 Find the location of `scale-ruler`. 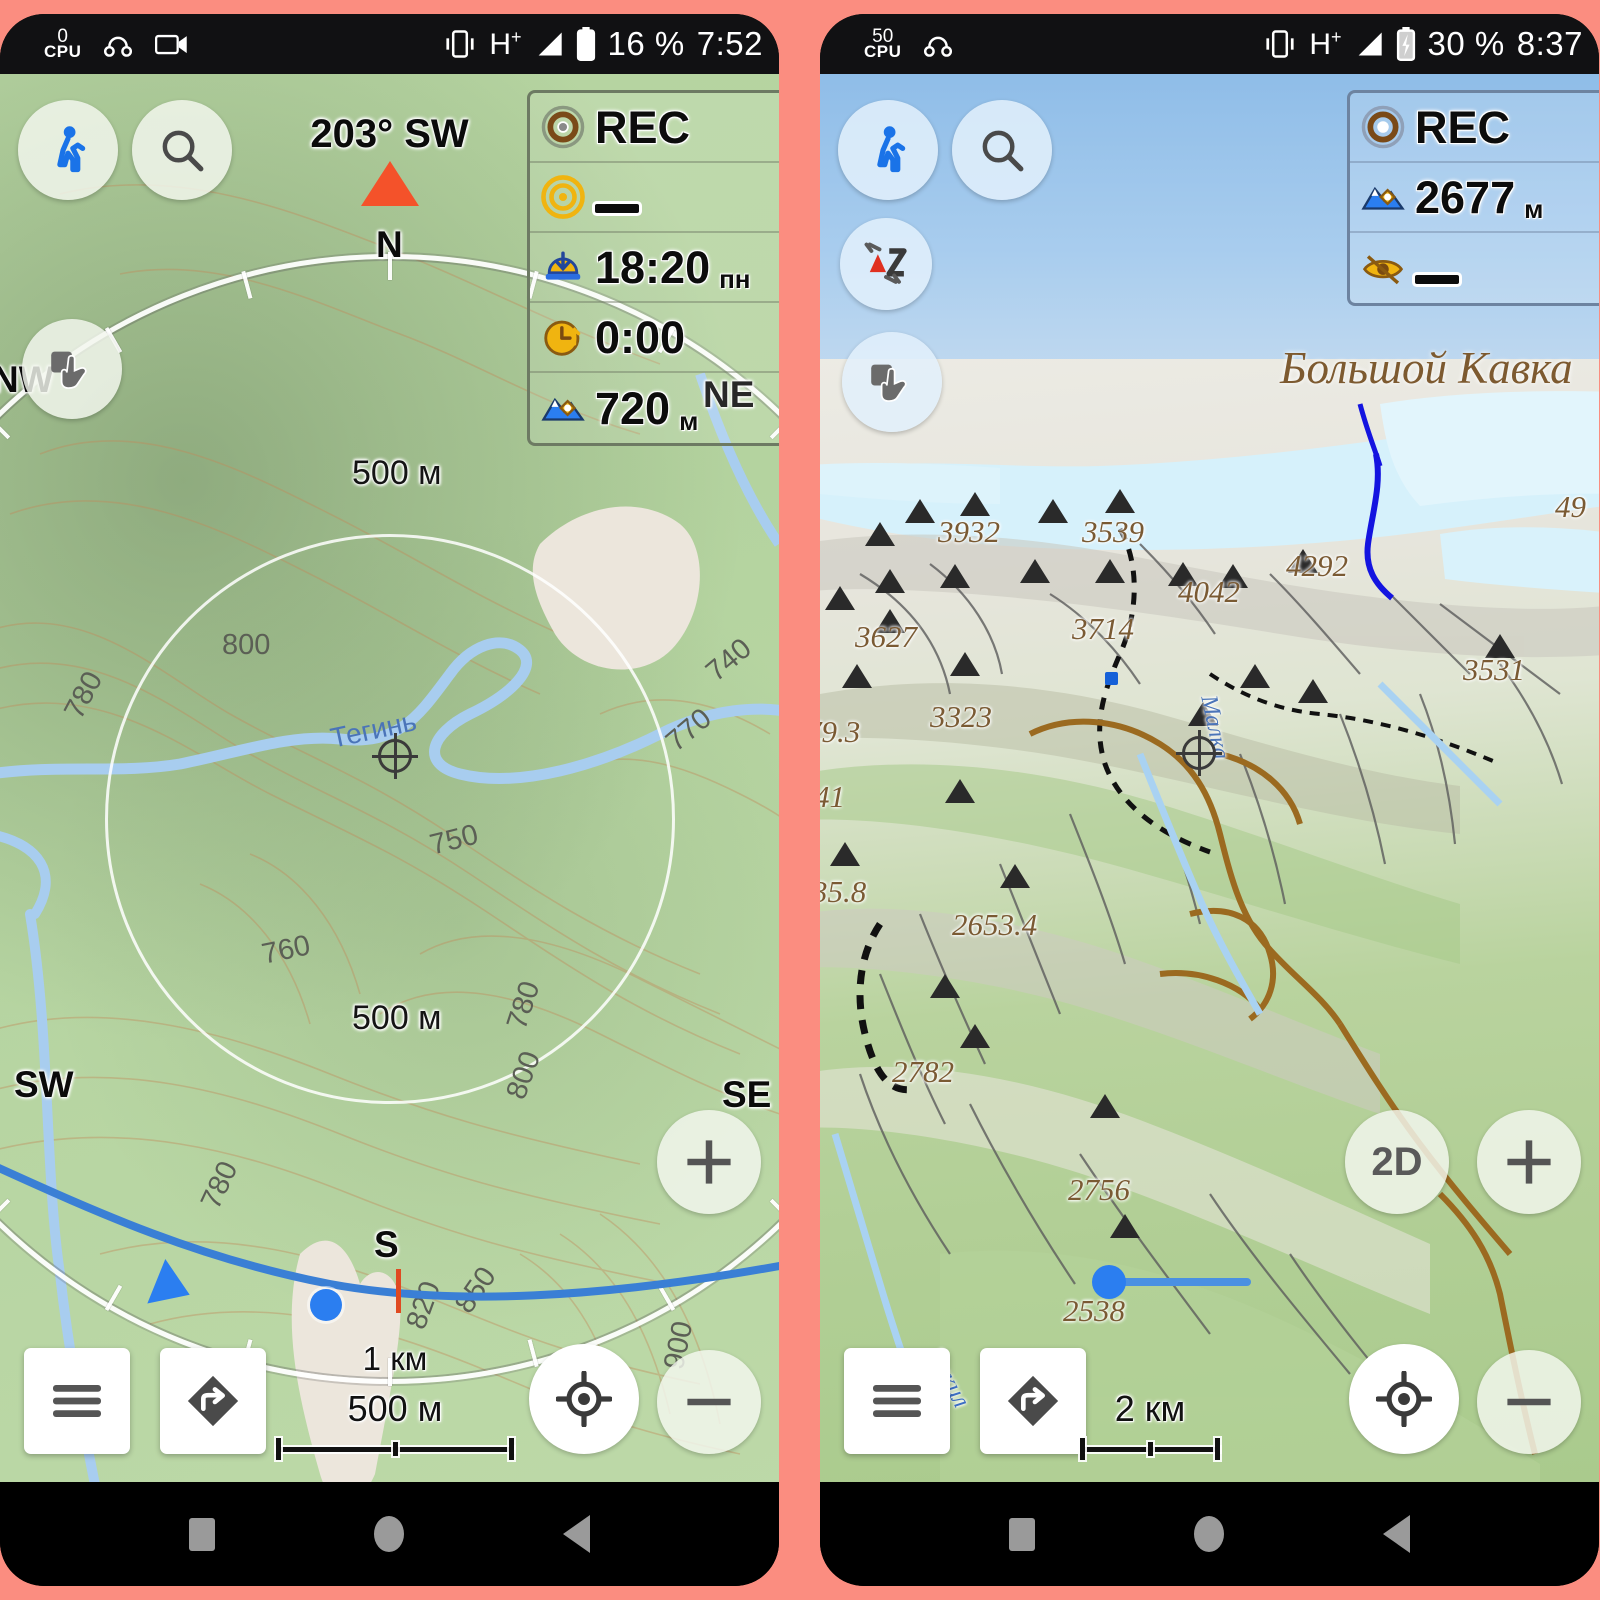

scale-ruler is located at coordinates (1150, 1449).